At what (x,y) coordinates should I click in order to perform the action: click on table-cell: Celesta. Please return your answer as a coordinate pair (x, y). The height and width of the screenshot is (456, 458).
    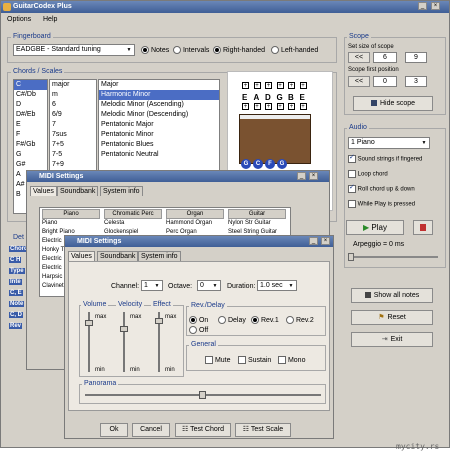
    Looking at the image, I should click on (133, 223).